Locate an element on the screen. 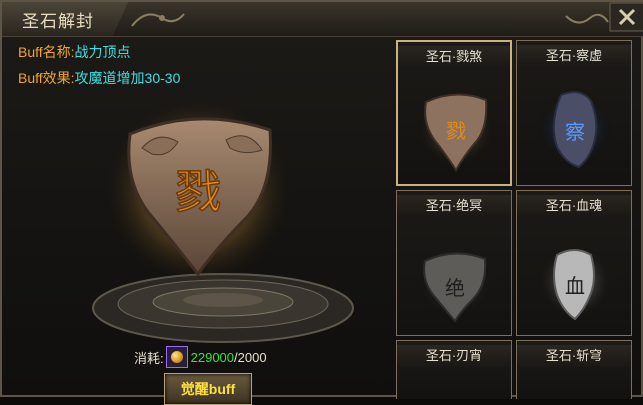 The width and height of the screenshot is (643, 405). svg-text: 察 is located at coordinates (575, 132).